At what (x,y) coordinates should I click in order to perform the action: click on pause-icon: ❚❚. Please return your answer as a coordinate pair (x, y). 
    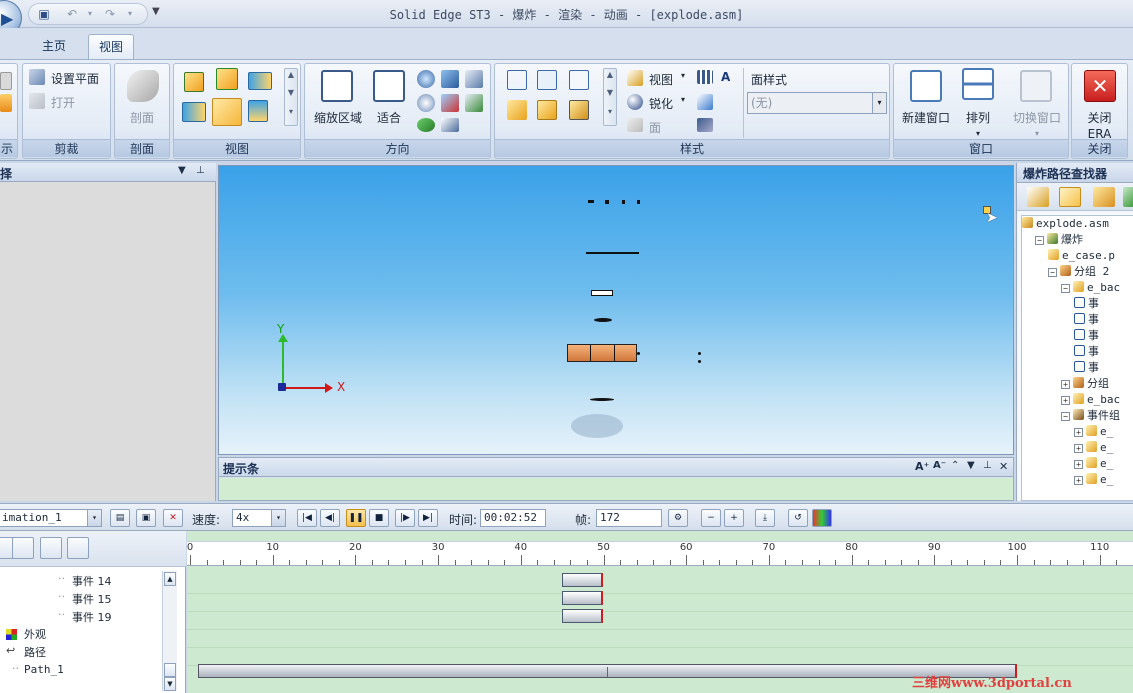
    Looking at the image, I should click on (356, 518).